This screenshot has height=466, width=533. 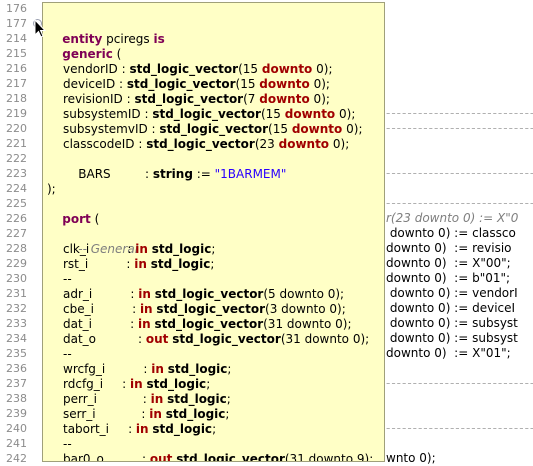 What do you see at coordinates (452, 293) in the screenshot?
I see `background-code-line: downto 0) := vendorI` at bounding box center [452, 293].